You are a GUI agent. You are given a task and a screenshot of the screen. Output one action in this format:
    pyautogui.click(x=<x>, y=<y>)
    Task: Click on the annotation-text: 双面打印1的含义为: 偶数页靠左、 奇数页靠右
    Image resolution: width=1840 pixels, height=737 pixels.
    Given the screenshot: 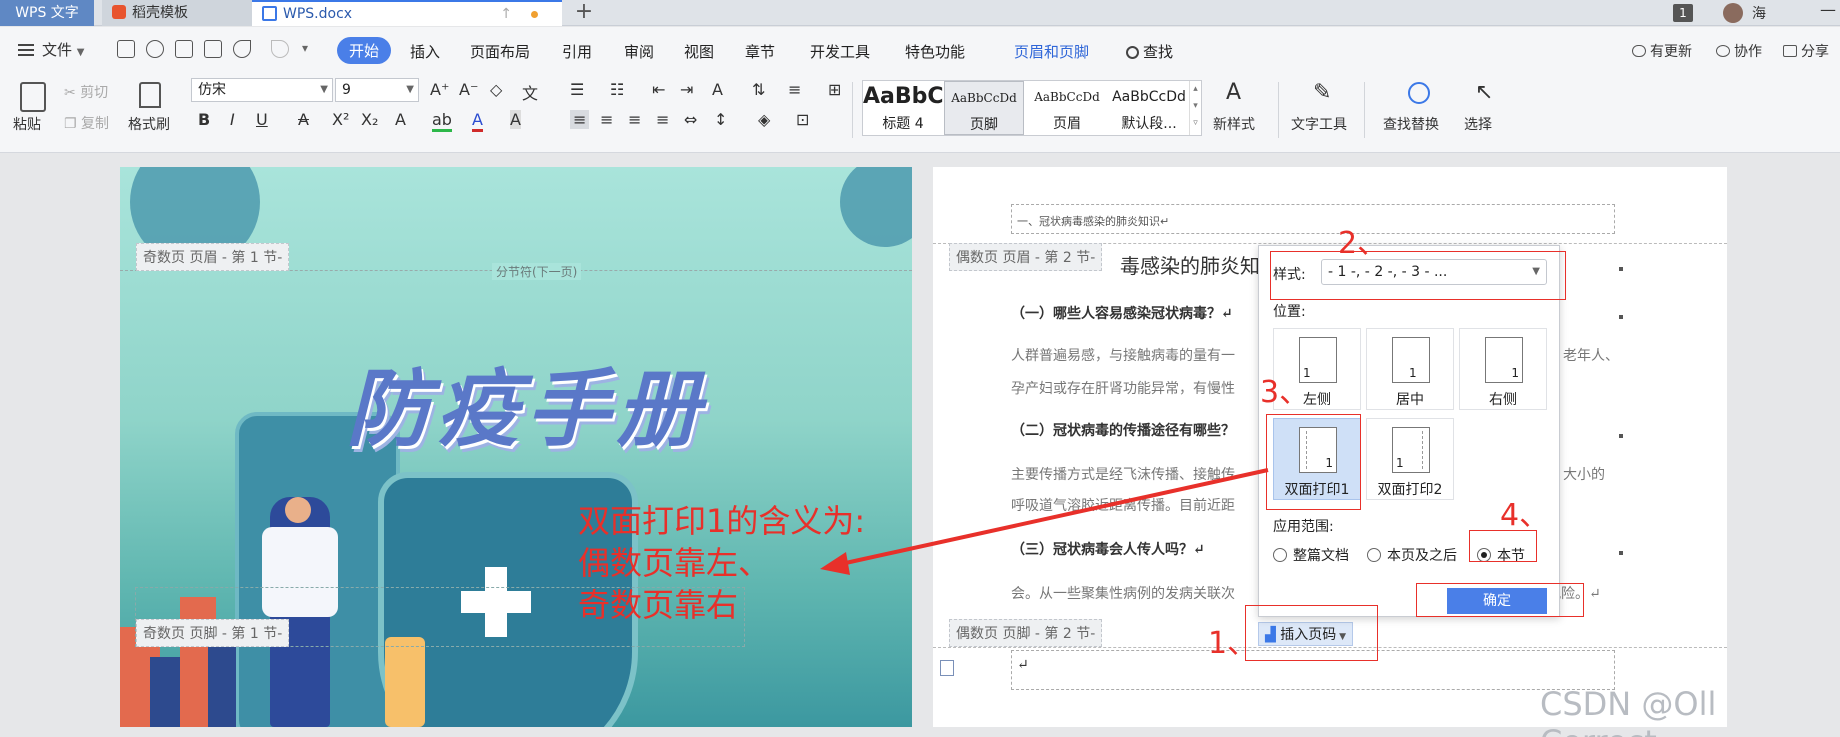 What is the action you would take?
    pyautogui.click(x=721, y=563)
    